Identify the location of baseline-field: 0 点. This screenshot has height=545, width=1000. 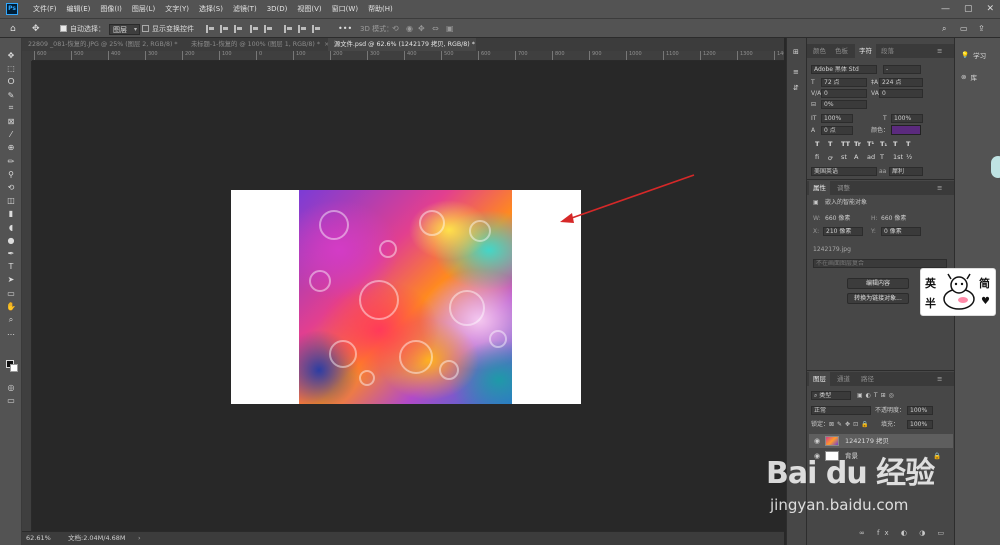
(837, 130).